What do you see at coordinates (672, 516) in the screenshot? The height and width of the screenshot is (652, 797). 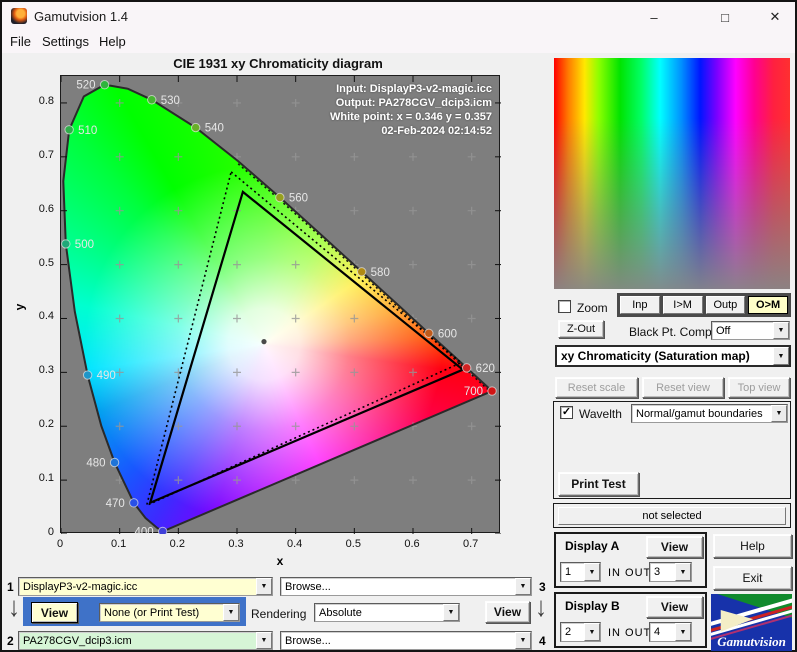 I see `status-text: not selected` at bounding box center [672, 516].